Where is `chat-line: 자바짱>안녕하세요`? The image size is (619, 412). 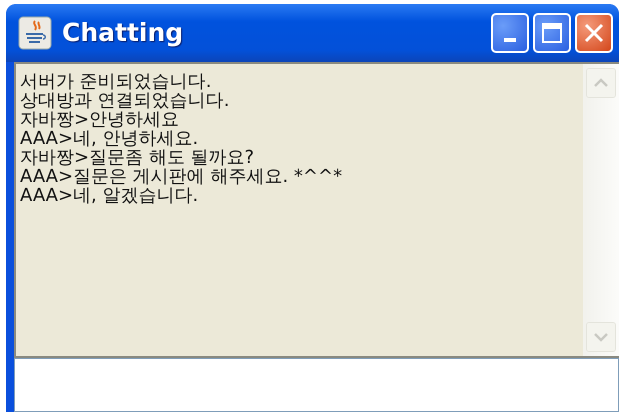
chat-line: 자바짱>안녕하세요 is located at coordinates (100, 119).